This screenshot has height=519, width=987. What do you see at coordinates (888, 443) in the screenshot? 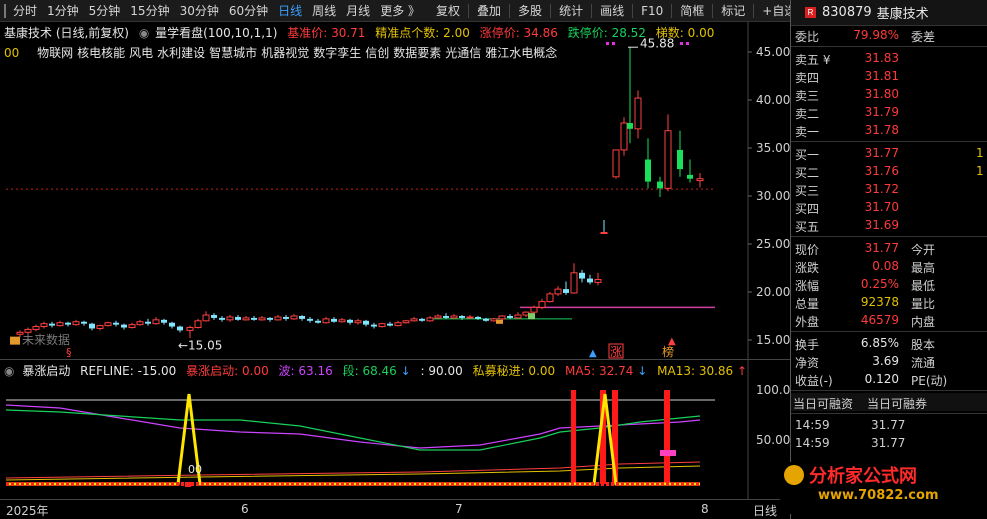
I see `tick-price: 31.77` at bounding box center [888, 443].